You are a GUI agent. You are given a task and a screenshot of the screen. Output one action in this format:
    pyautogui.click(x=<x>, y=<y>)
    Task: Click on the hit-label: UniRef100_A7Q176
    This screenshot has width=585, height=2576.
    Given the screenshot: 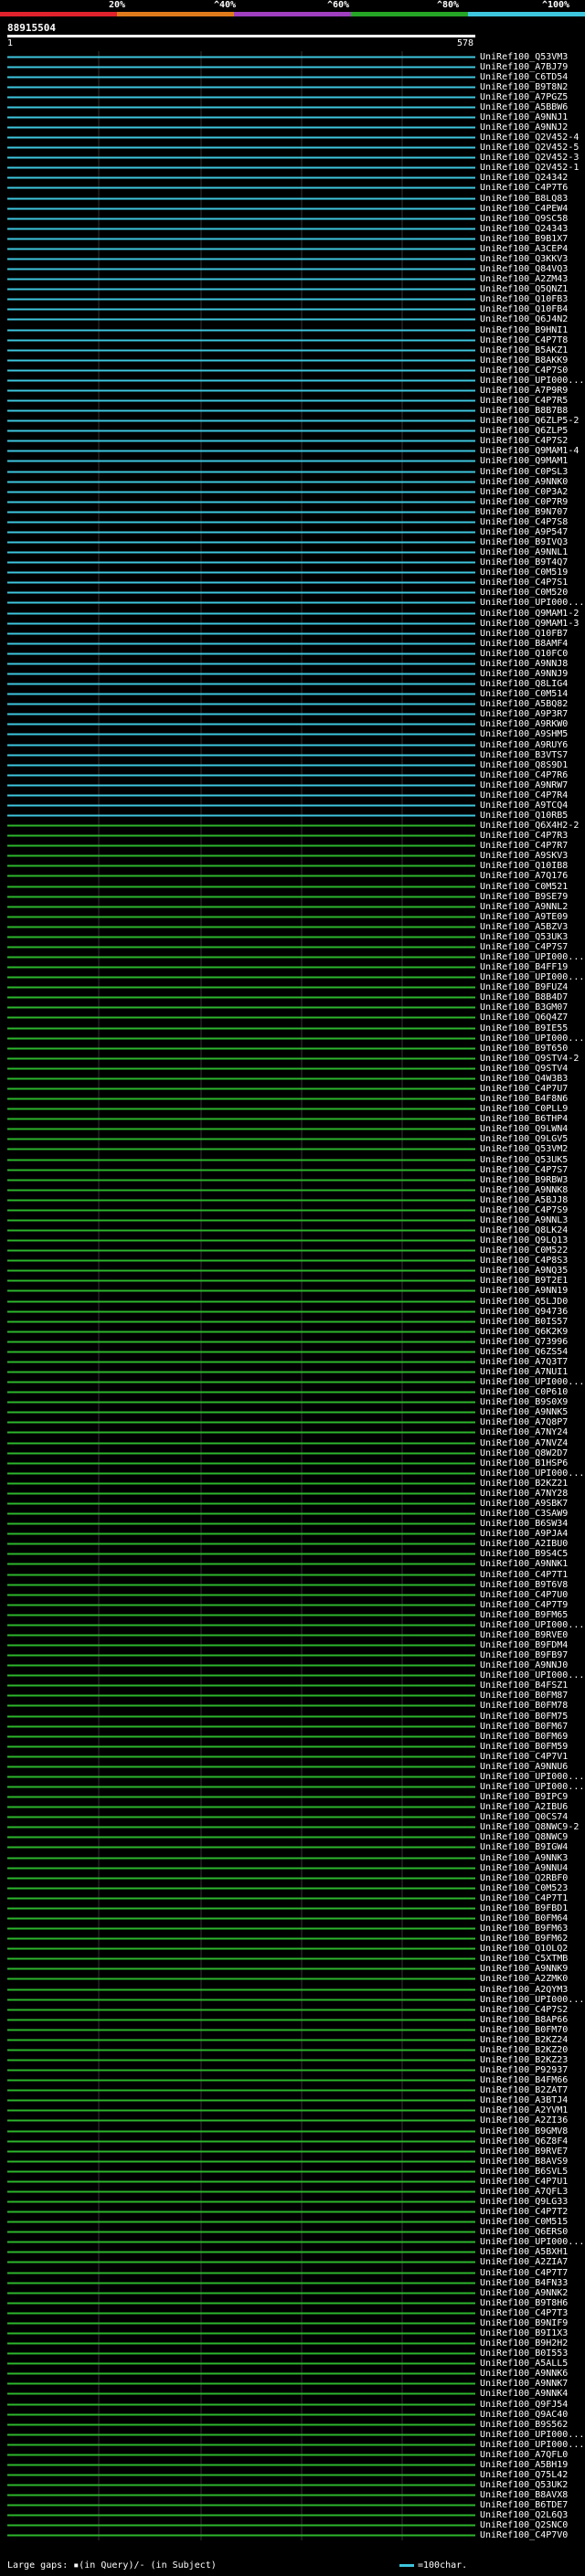 What is the action you would take?
    pyautogui.click(x=532, y=876)
    